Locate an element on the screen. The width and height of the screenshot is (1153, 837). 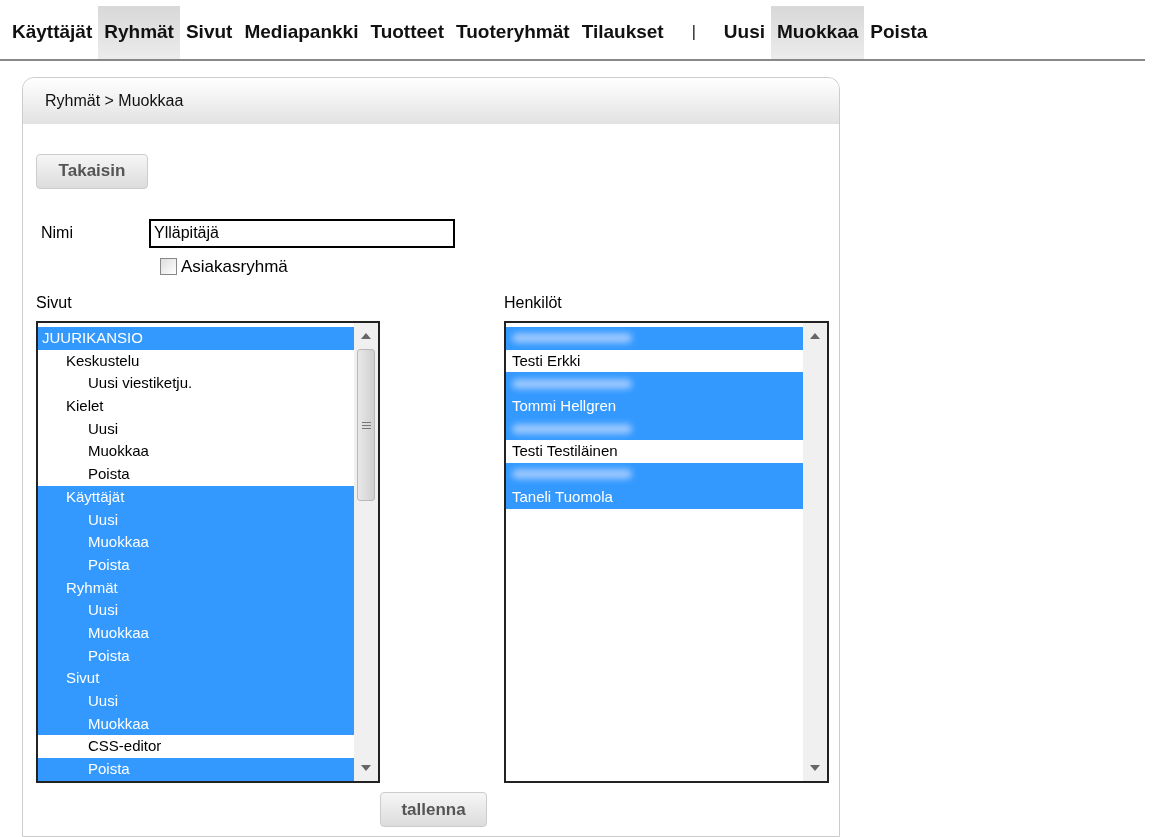
nav-link: Käyttäjät is located at coordinates (52, 32).